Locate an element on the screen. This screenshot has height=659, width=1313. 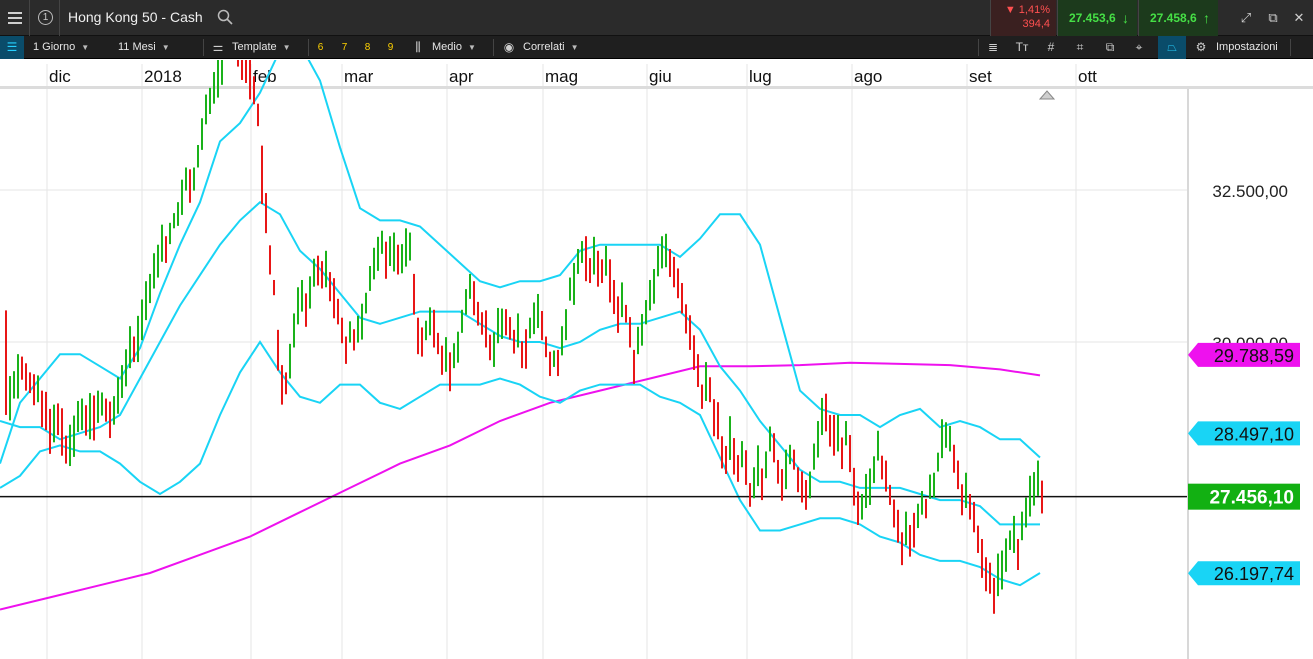
gear-icon: ⚙ is located at coordinates (1201, 47).